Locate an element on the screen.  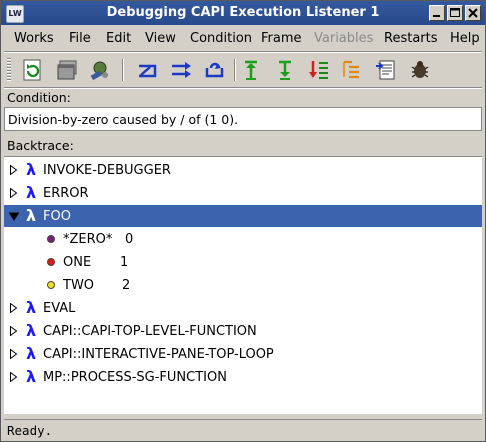
bug-icon is located at coordinates (420, 70).